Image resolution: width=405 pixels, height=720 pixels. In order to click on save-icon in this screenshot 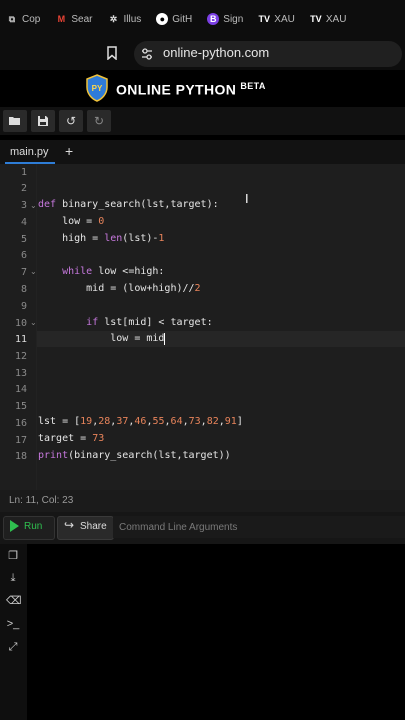, I will do `click(43, 121)`.